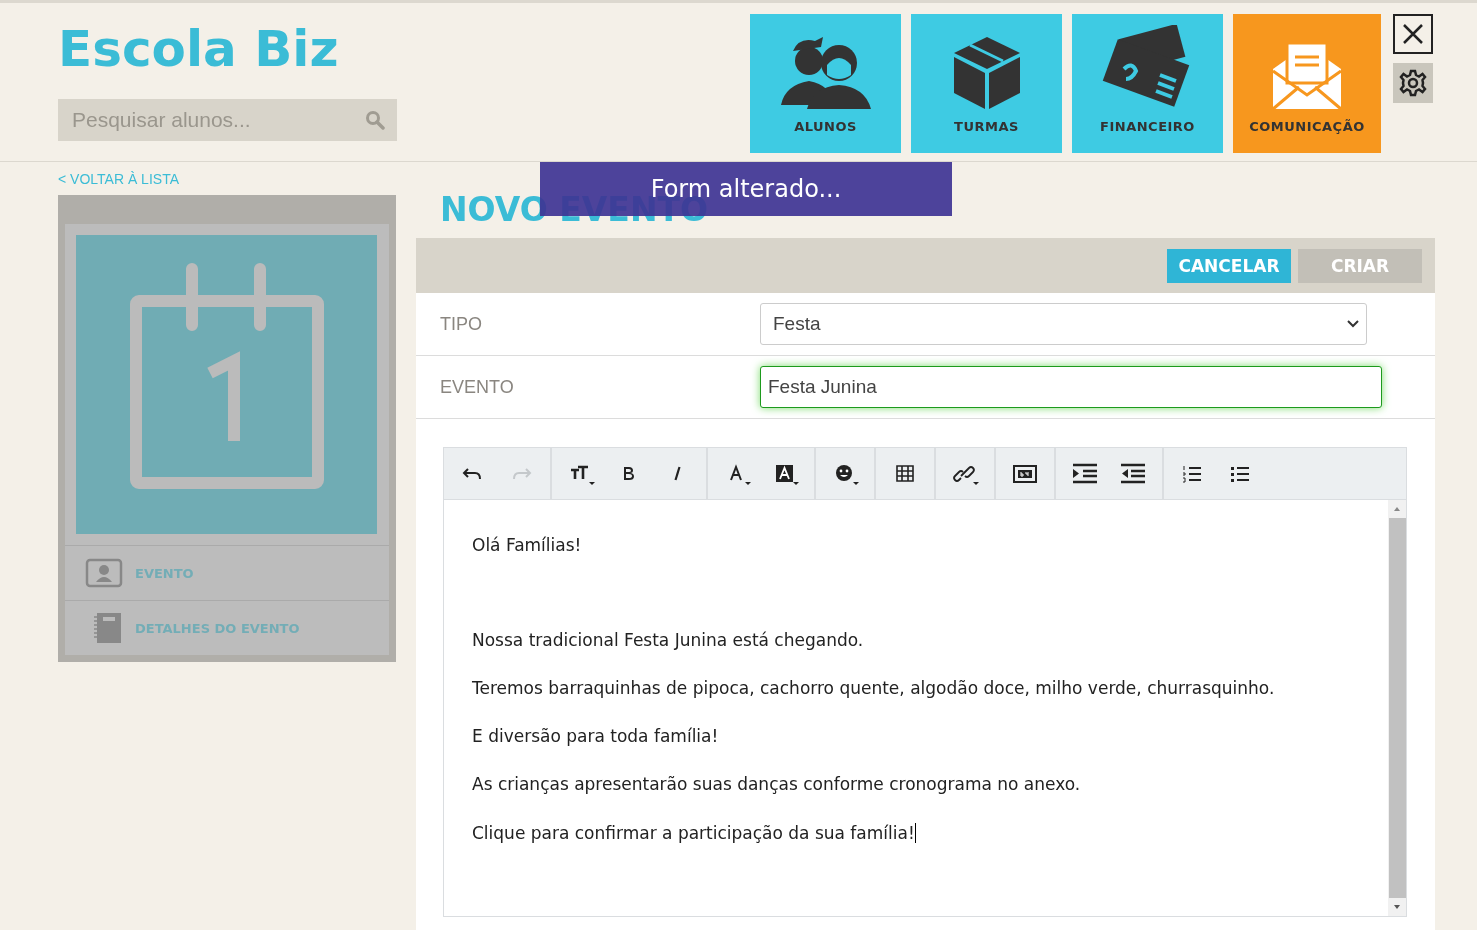 The height and width of the screenshot is (930, 1477). Describe the element at coordinates (596, 736) in the screenshot. I see `editor-paragraph: E diversão para toda família!` at that location.